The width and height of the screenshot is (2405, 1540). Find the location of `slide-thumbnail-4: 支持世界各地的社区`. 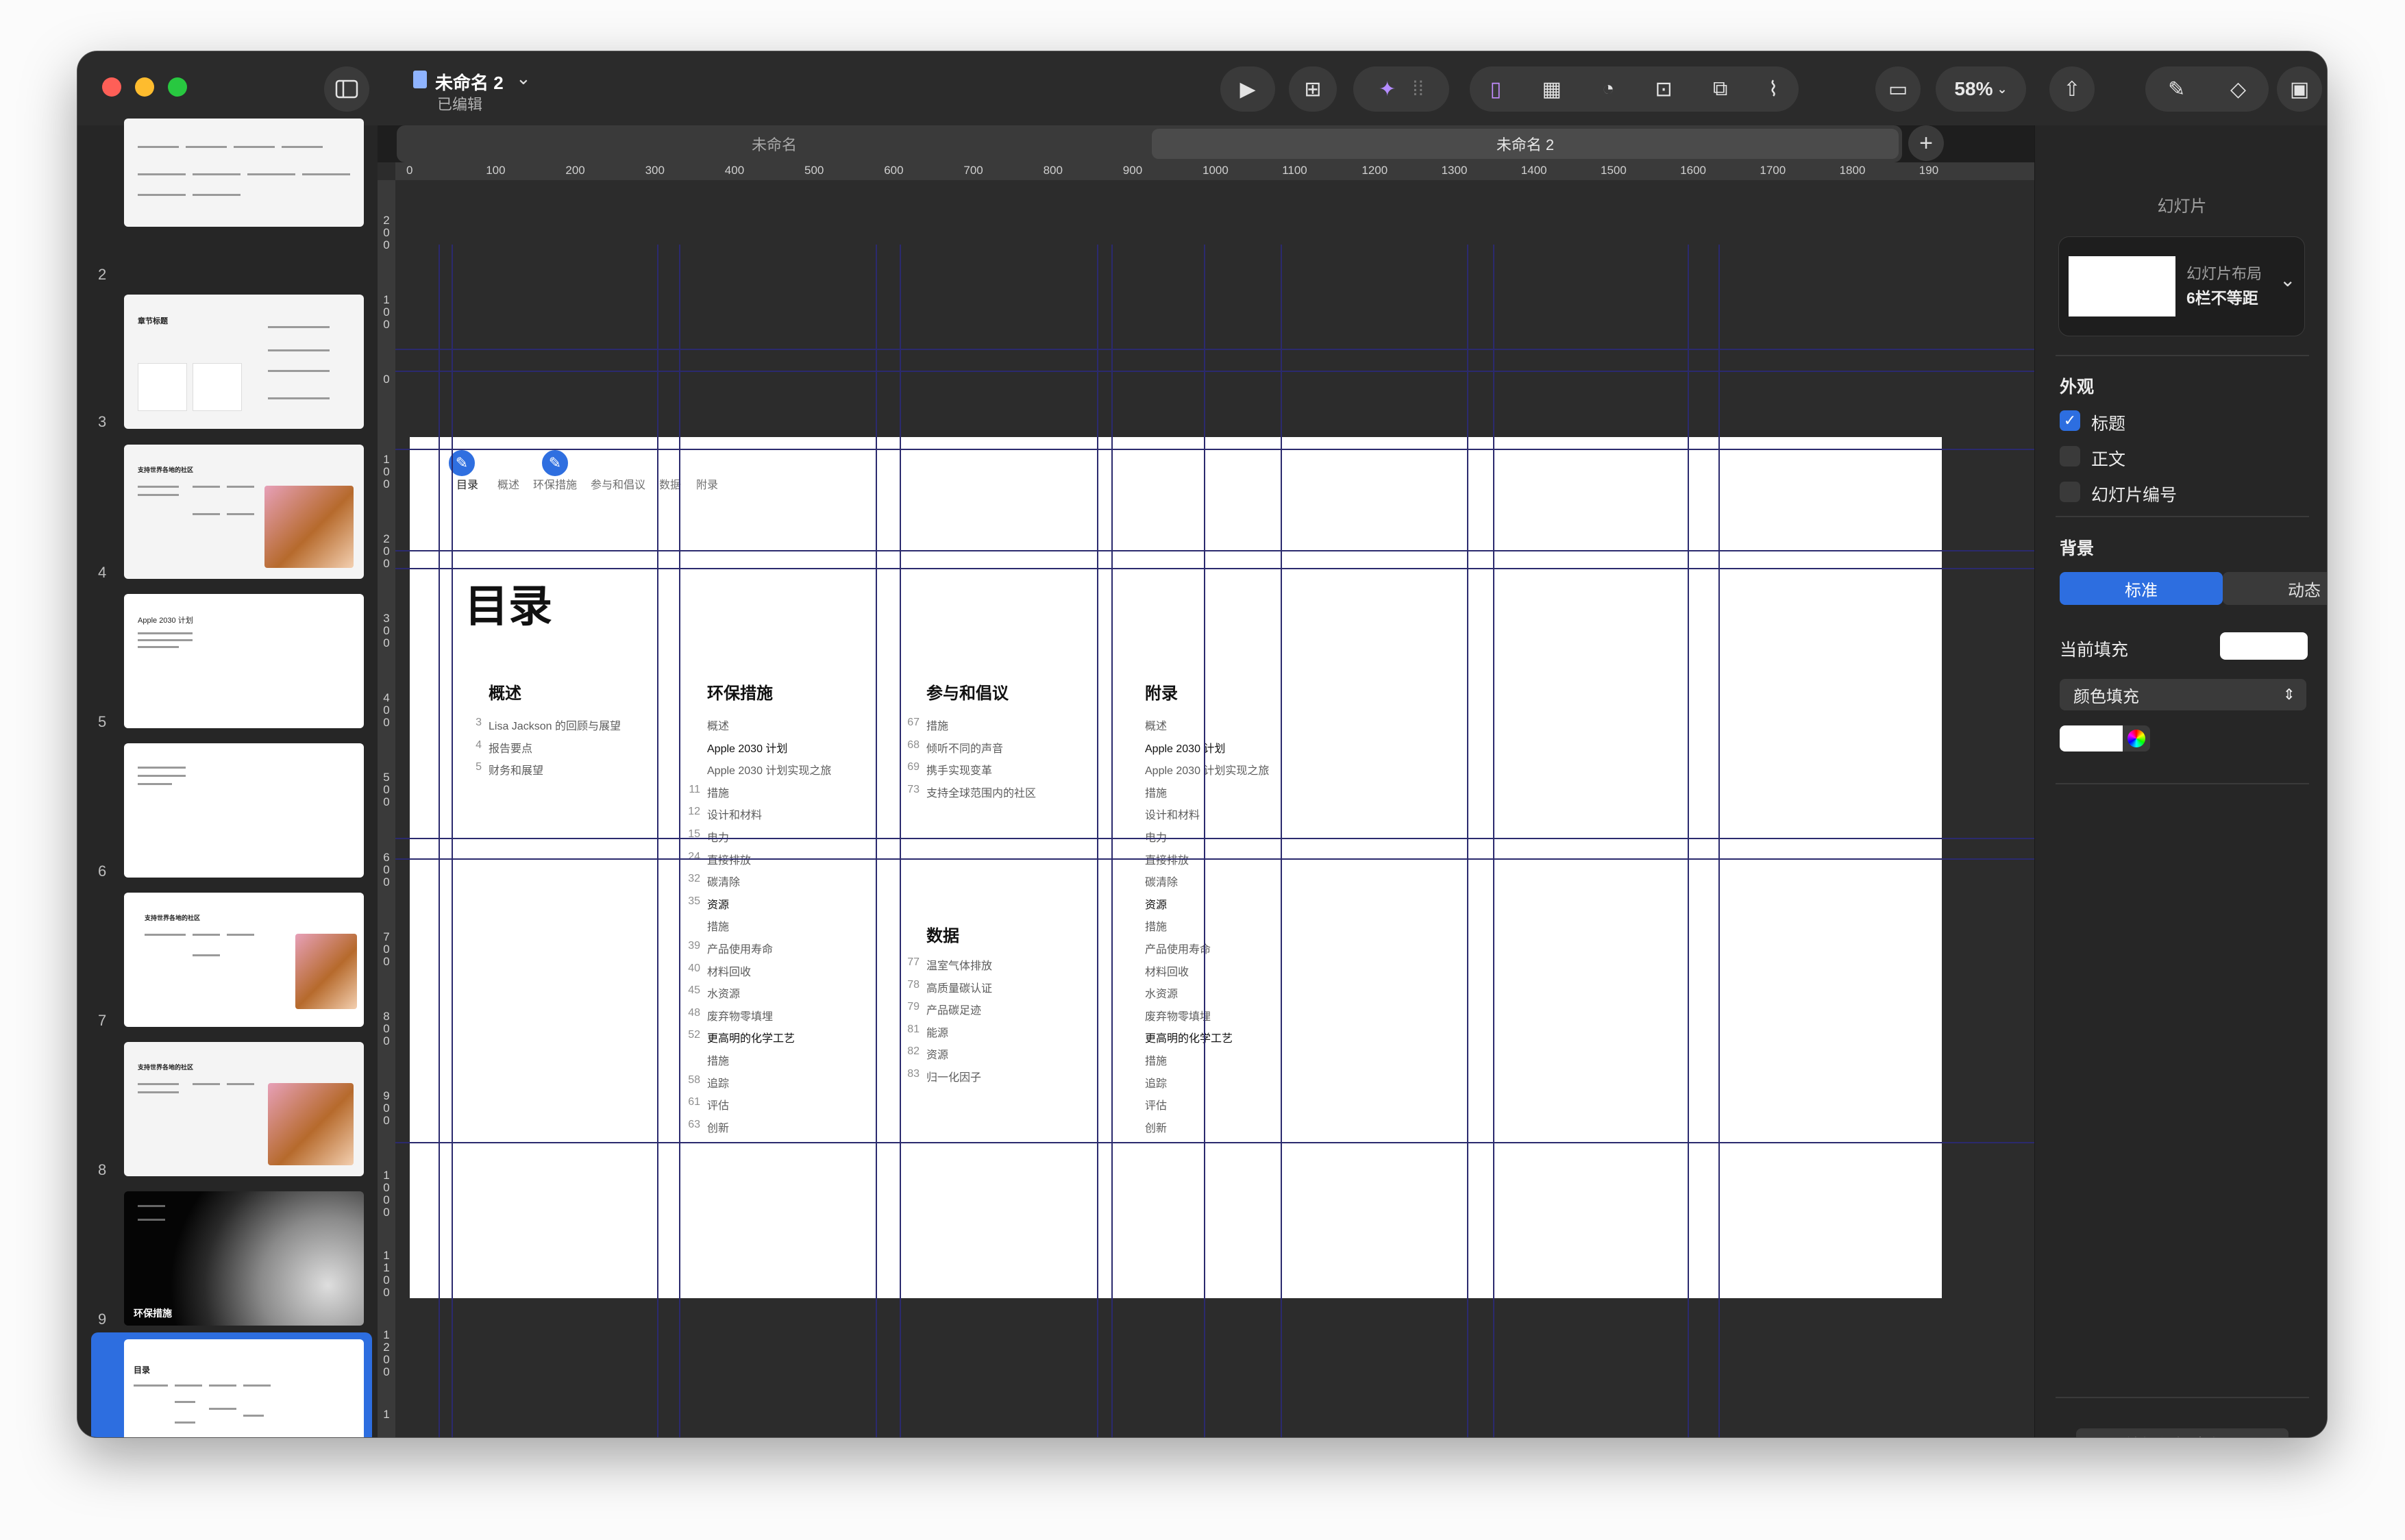

slide-thumbnail-4: 支持世界各地的社区 is located at coordinates (244, 512).